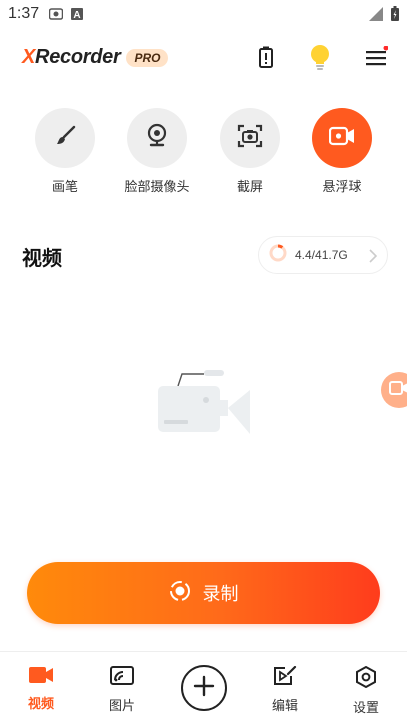 This screenshot has height=725, width=407. I want to click on tool-brush-circle, so click(65, 138).